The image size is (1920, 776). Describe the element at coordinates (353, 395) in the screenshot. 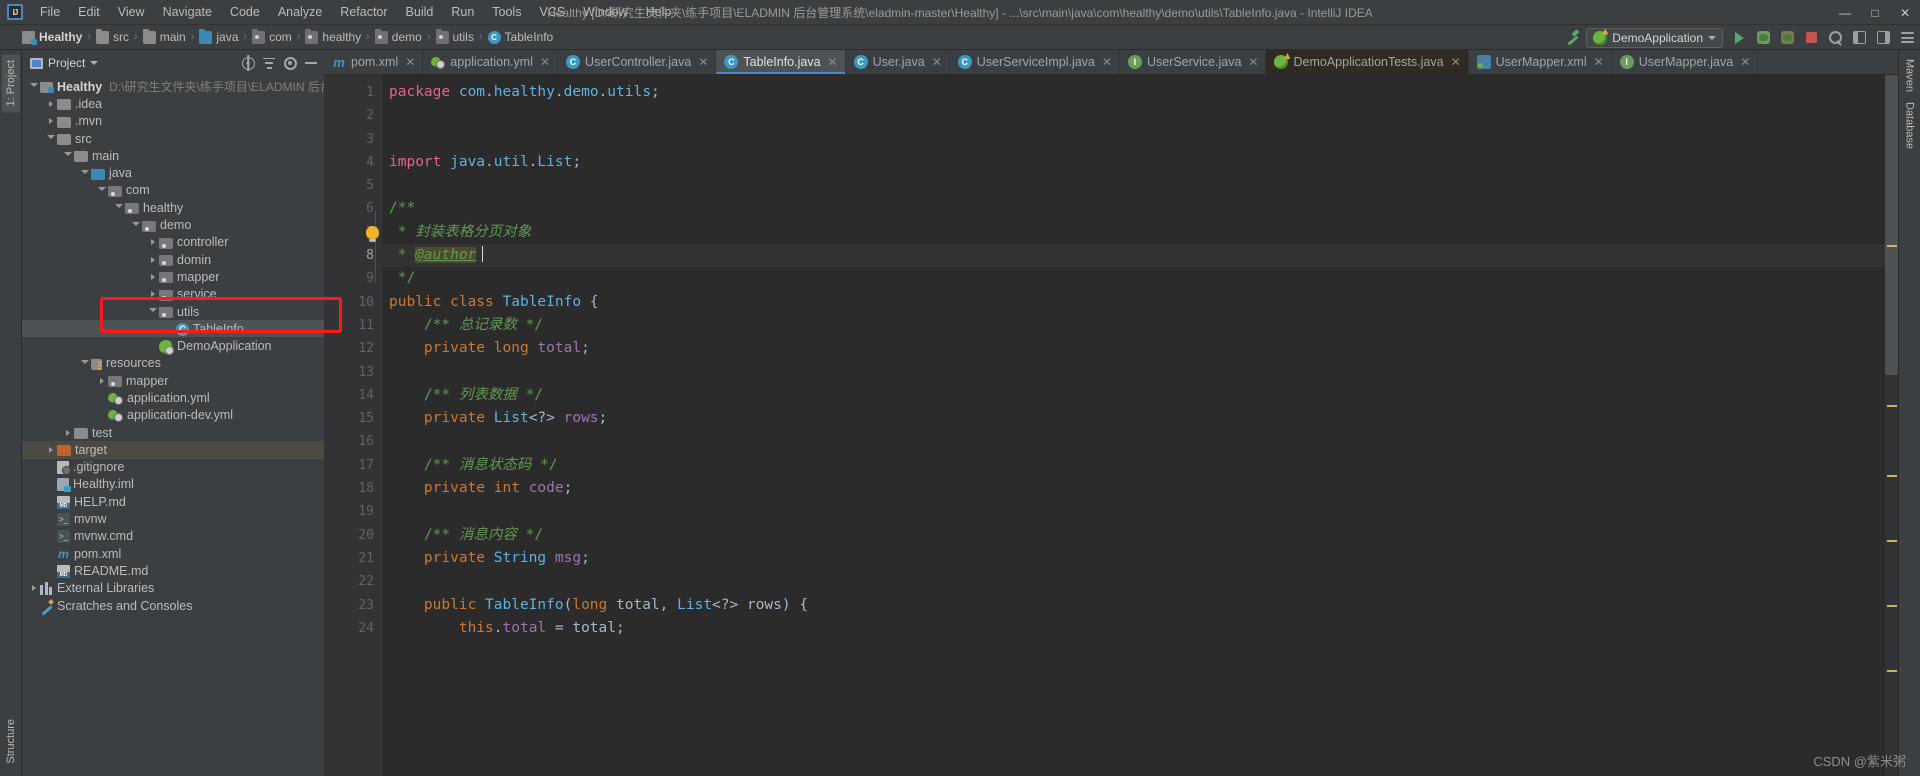

I see `gutter-line-number: 14` at that location.